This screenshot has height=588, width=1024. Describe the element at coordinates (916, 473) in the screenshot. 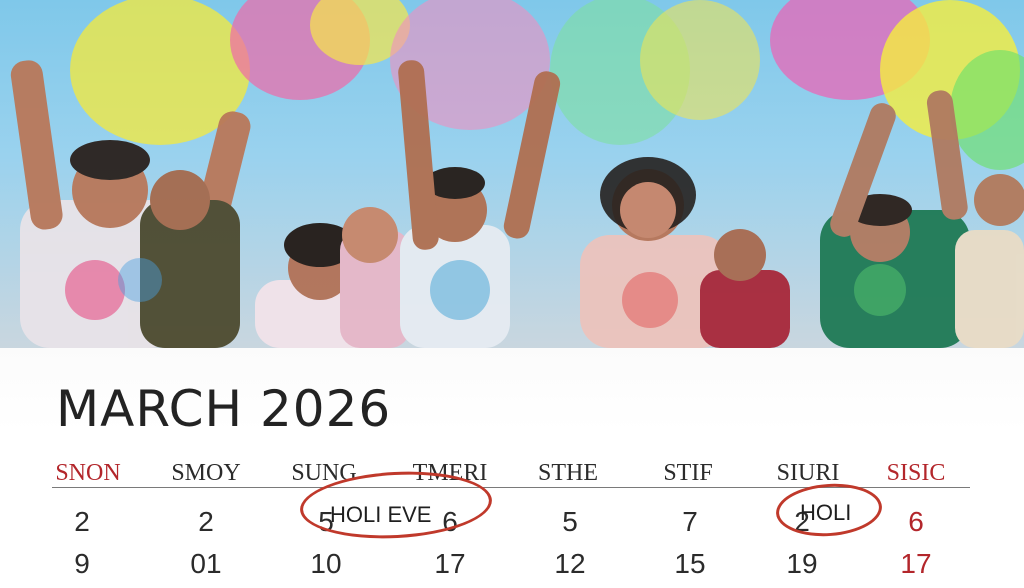

I see `weekday-8: SISIC` at that location.